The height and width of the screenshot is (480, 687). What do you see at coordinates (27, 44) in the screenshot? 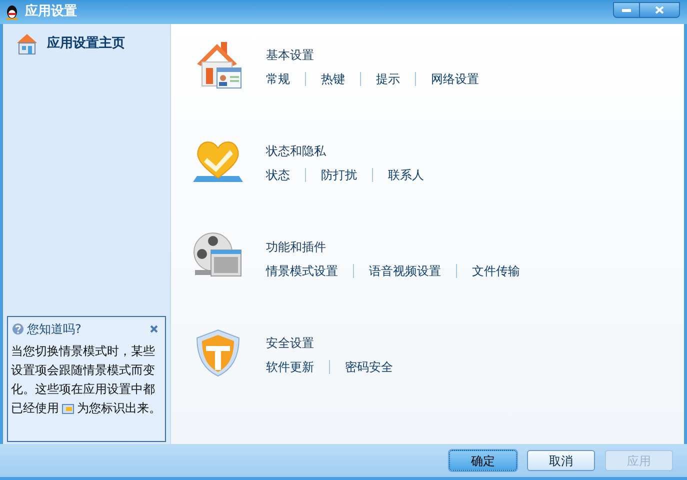
I see `house-icon` at bounding box center [27, 44].